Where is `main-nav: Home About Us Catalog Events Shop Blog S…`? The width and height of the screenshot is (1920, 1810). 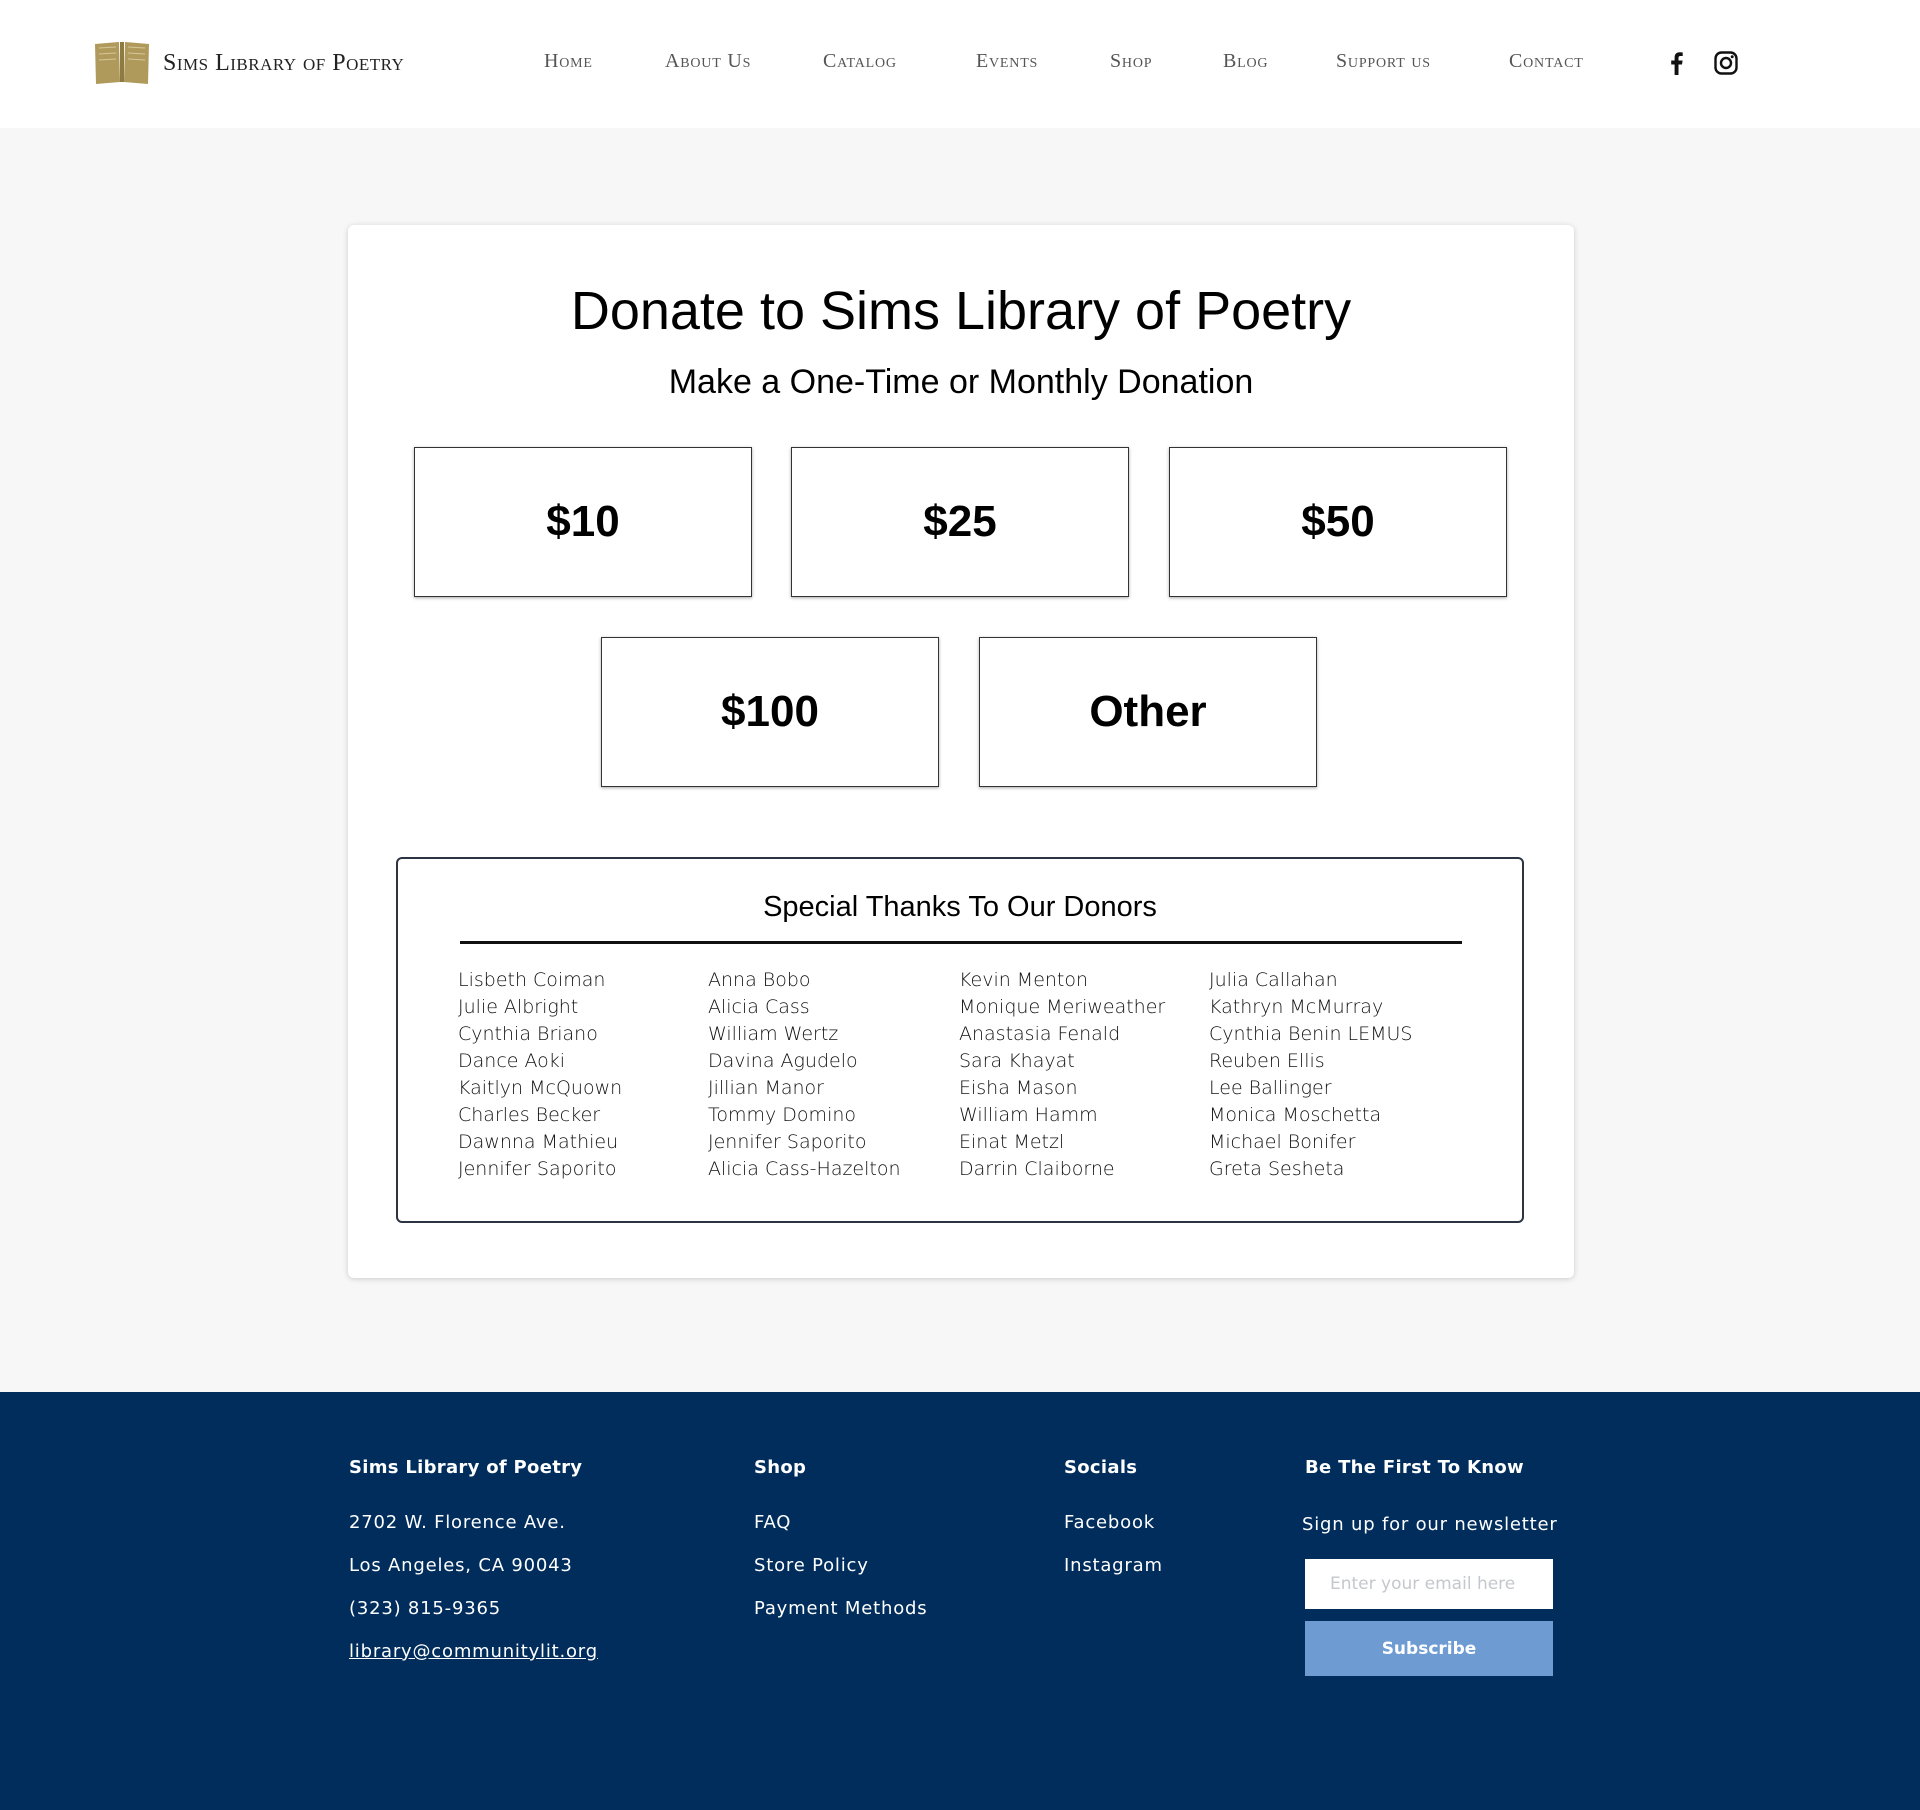 main-nav: Home About Us Catalog Events Shop Blog S… is located at coordinates (960, 64).